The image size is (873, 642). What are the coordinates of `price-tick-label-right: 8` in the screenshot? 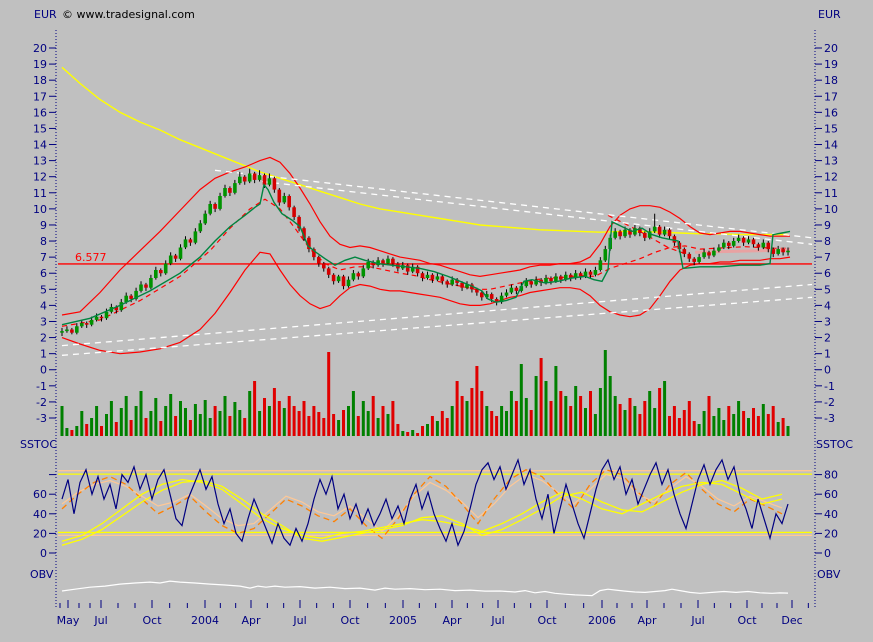 It's located at (827, 241).